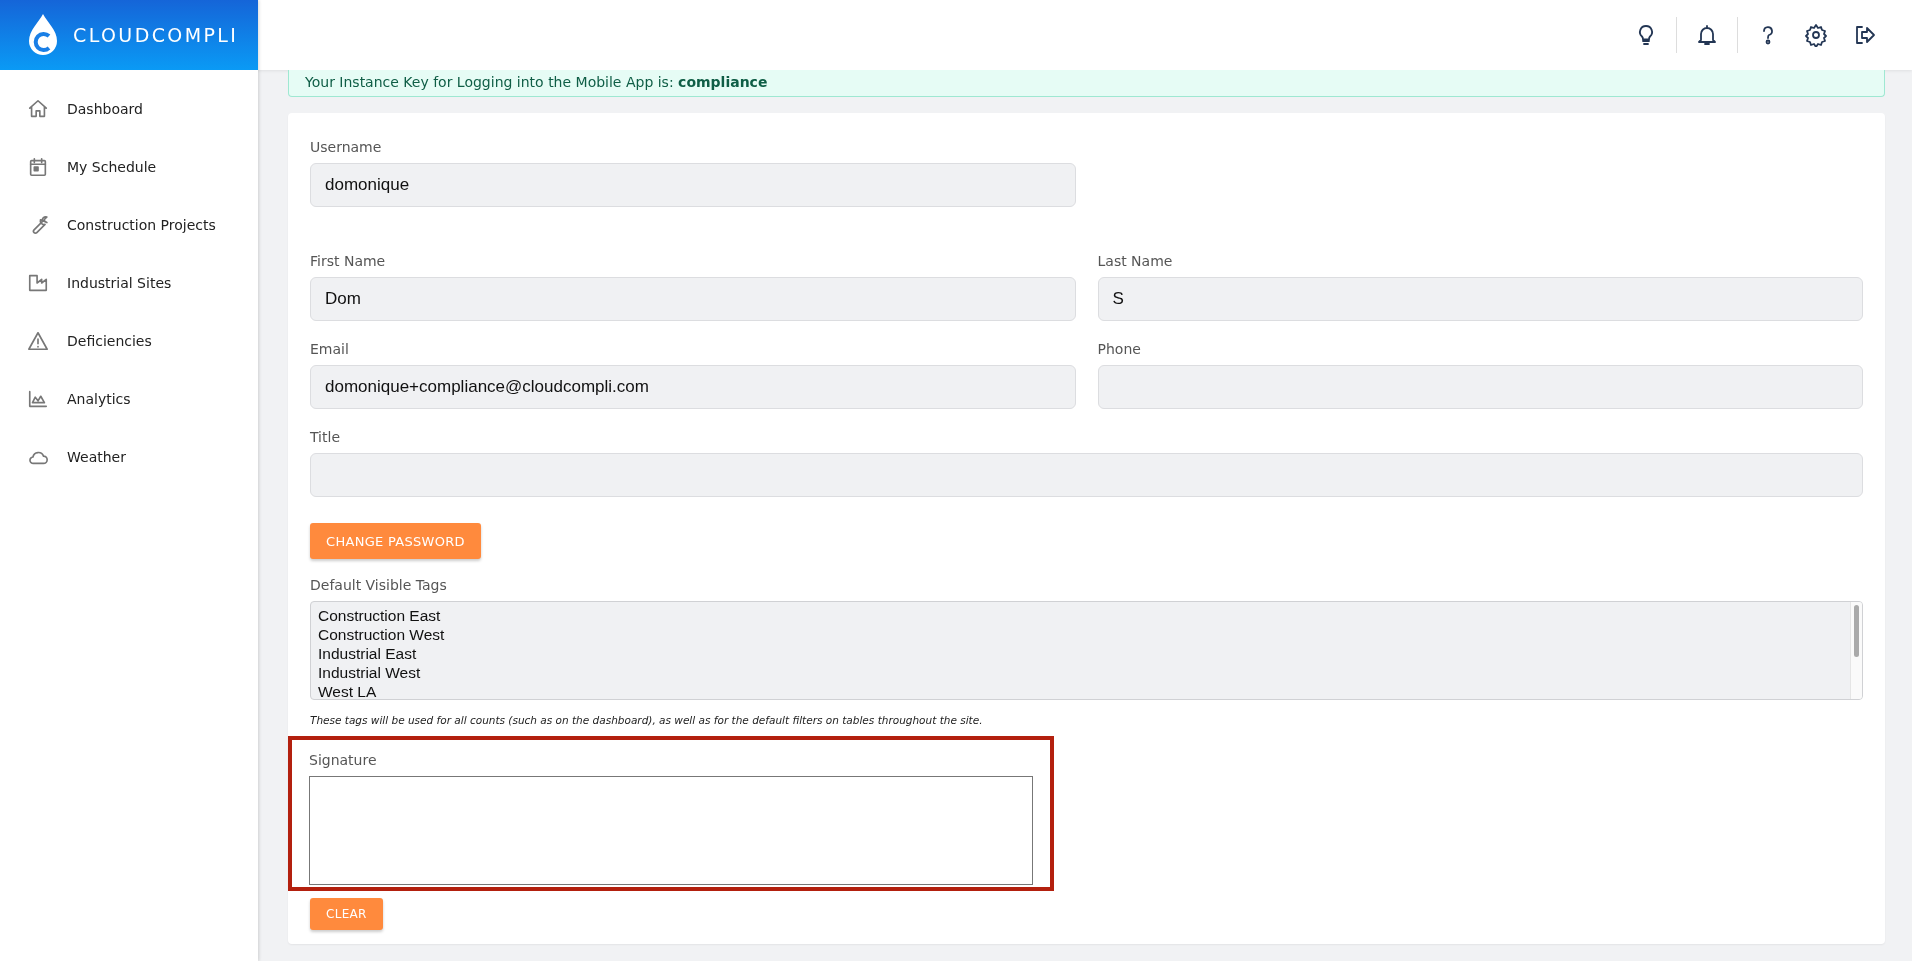 The image size is (1912, 961). Describe the element at coordinates (671, 830) in the screenshot. I see `signature-pad` at that location.